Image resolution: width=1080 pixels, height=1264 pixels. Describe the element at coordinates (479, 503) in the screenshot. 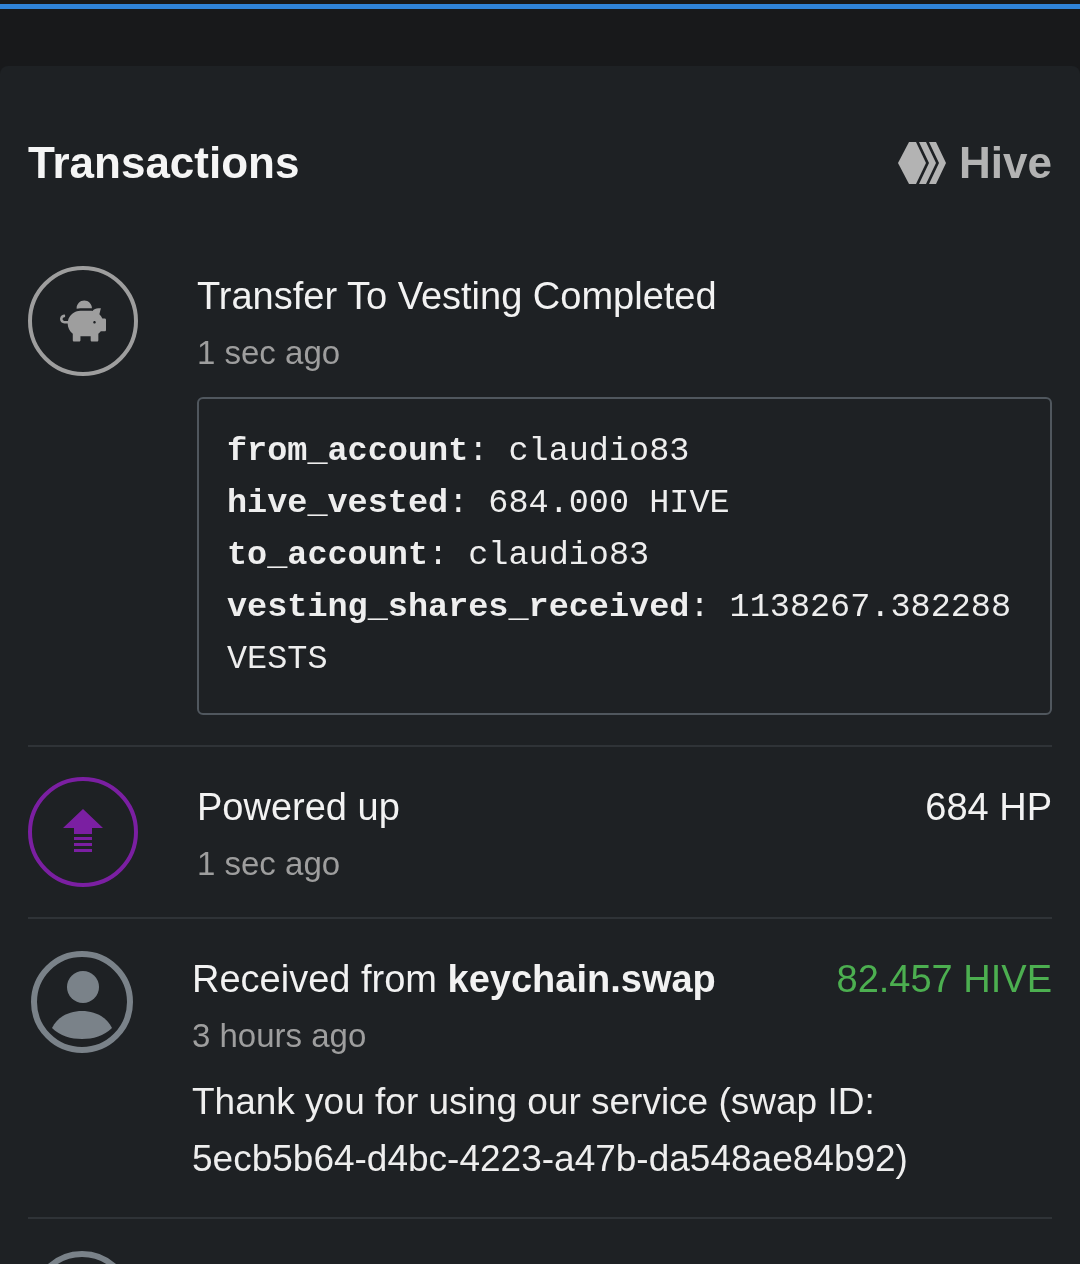

I see `detail-line: hive_vested: 684.000 HIVE` at that location.